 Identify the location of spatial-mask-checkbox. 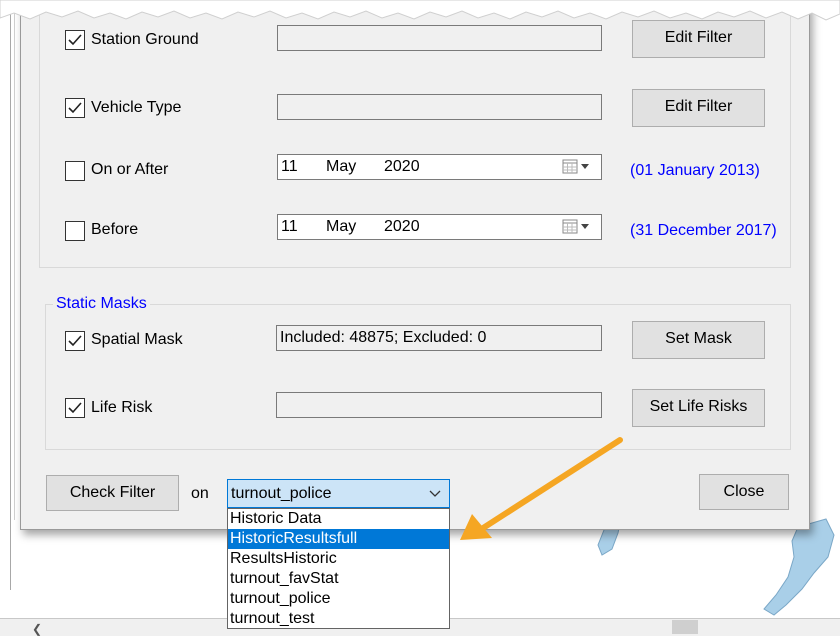
(75, 341).